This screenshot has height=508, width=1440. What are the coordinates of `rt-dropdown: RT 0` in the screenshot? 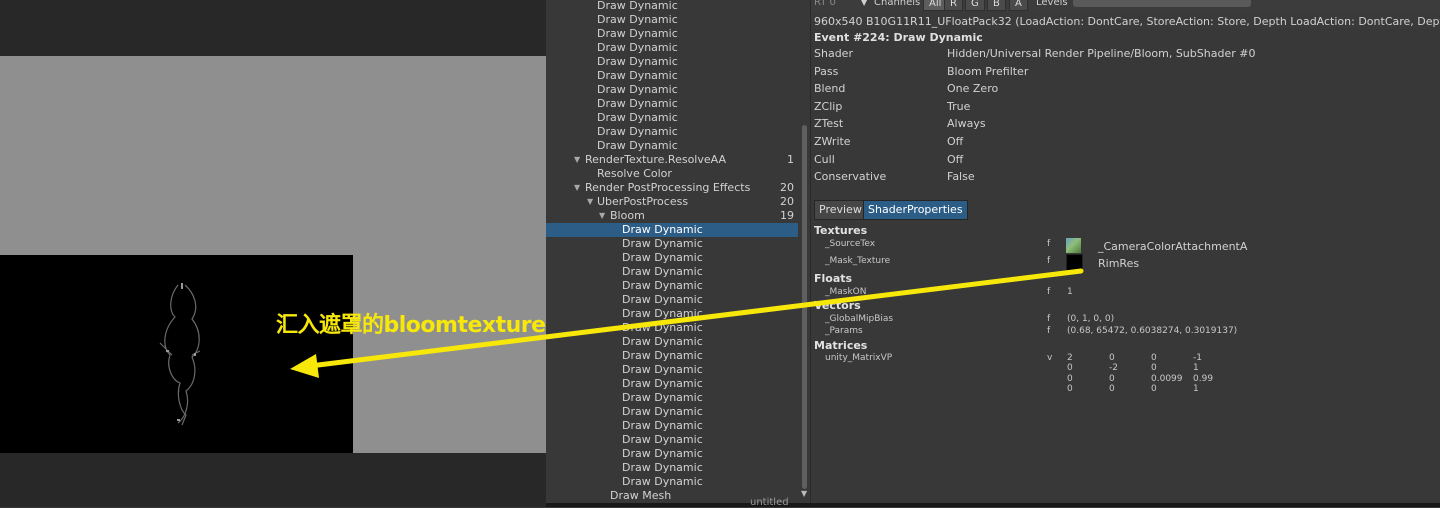 It's located at (825, 4).